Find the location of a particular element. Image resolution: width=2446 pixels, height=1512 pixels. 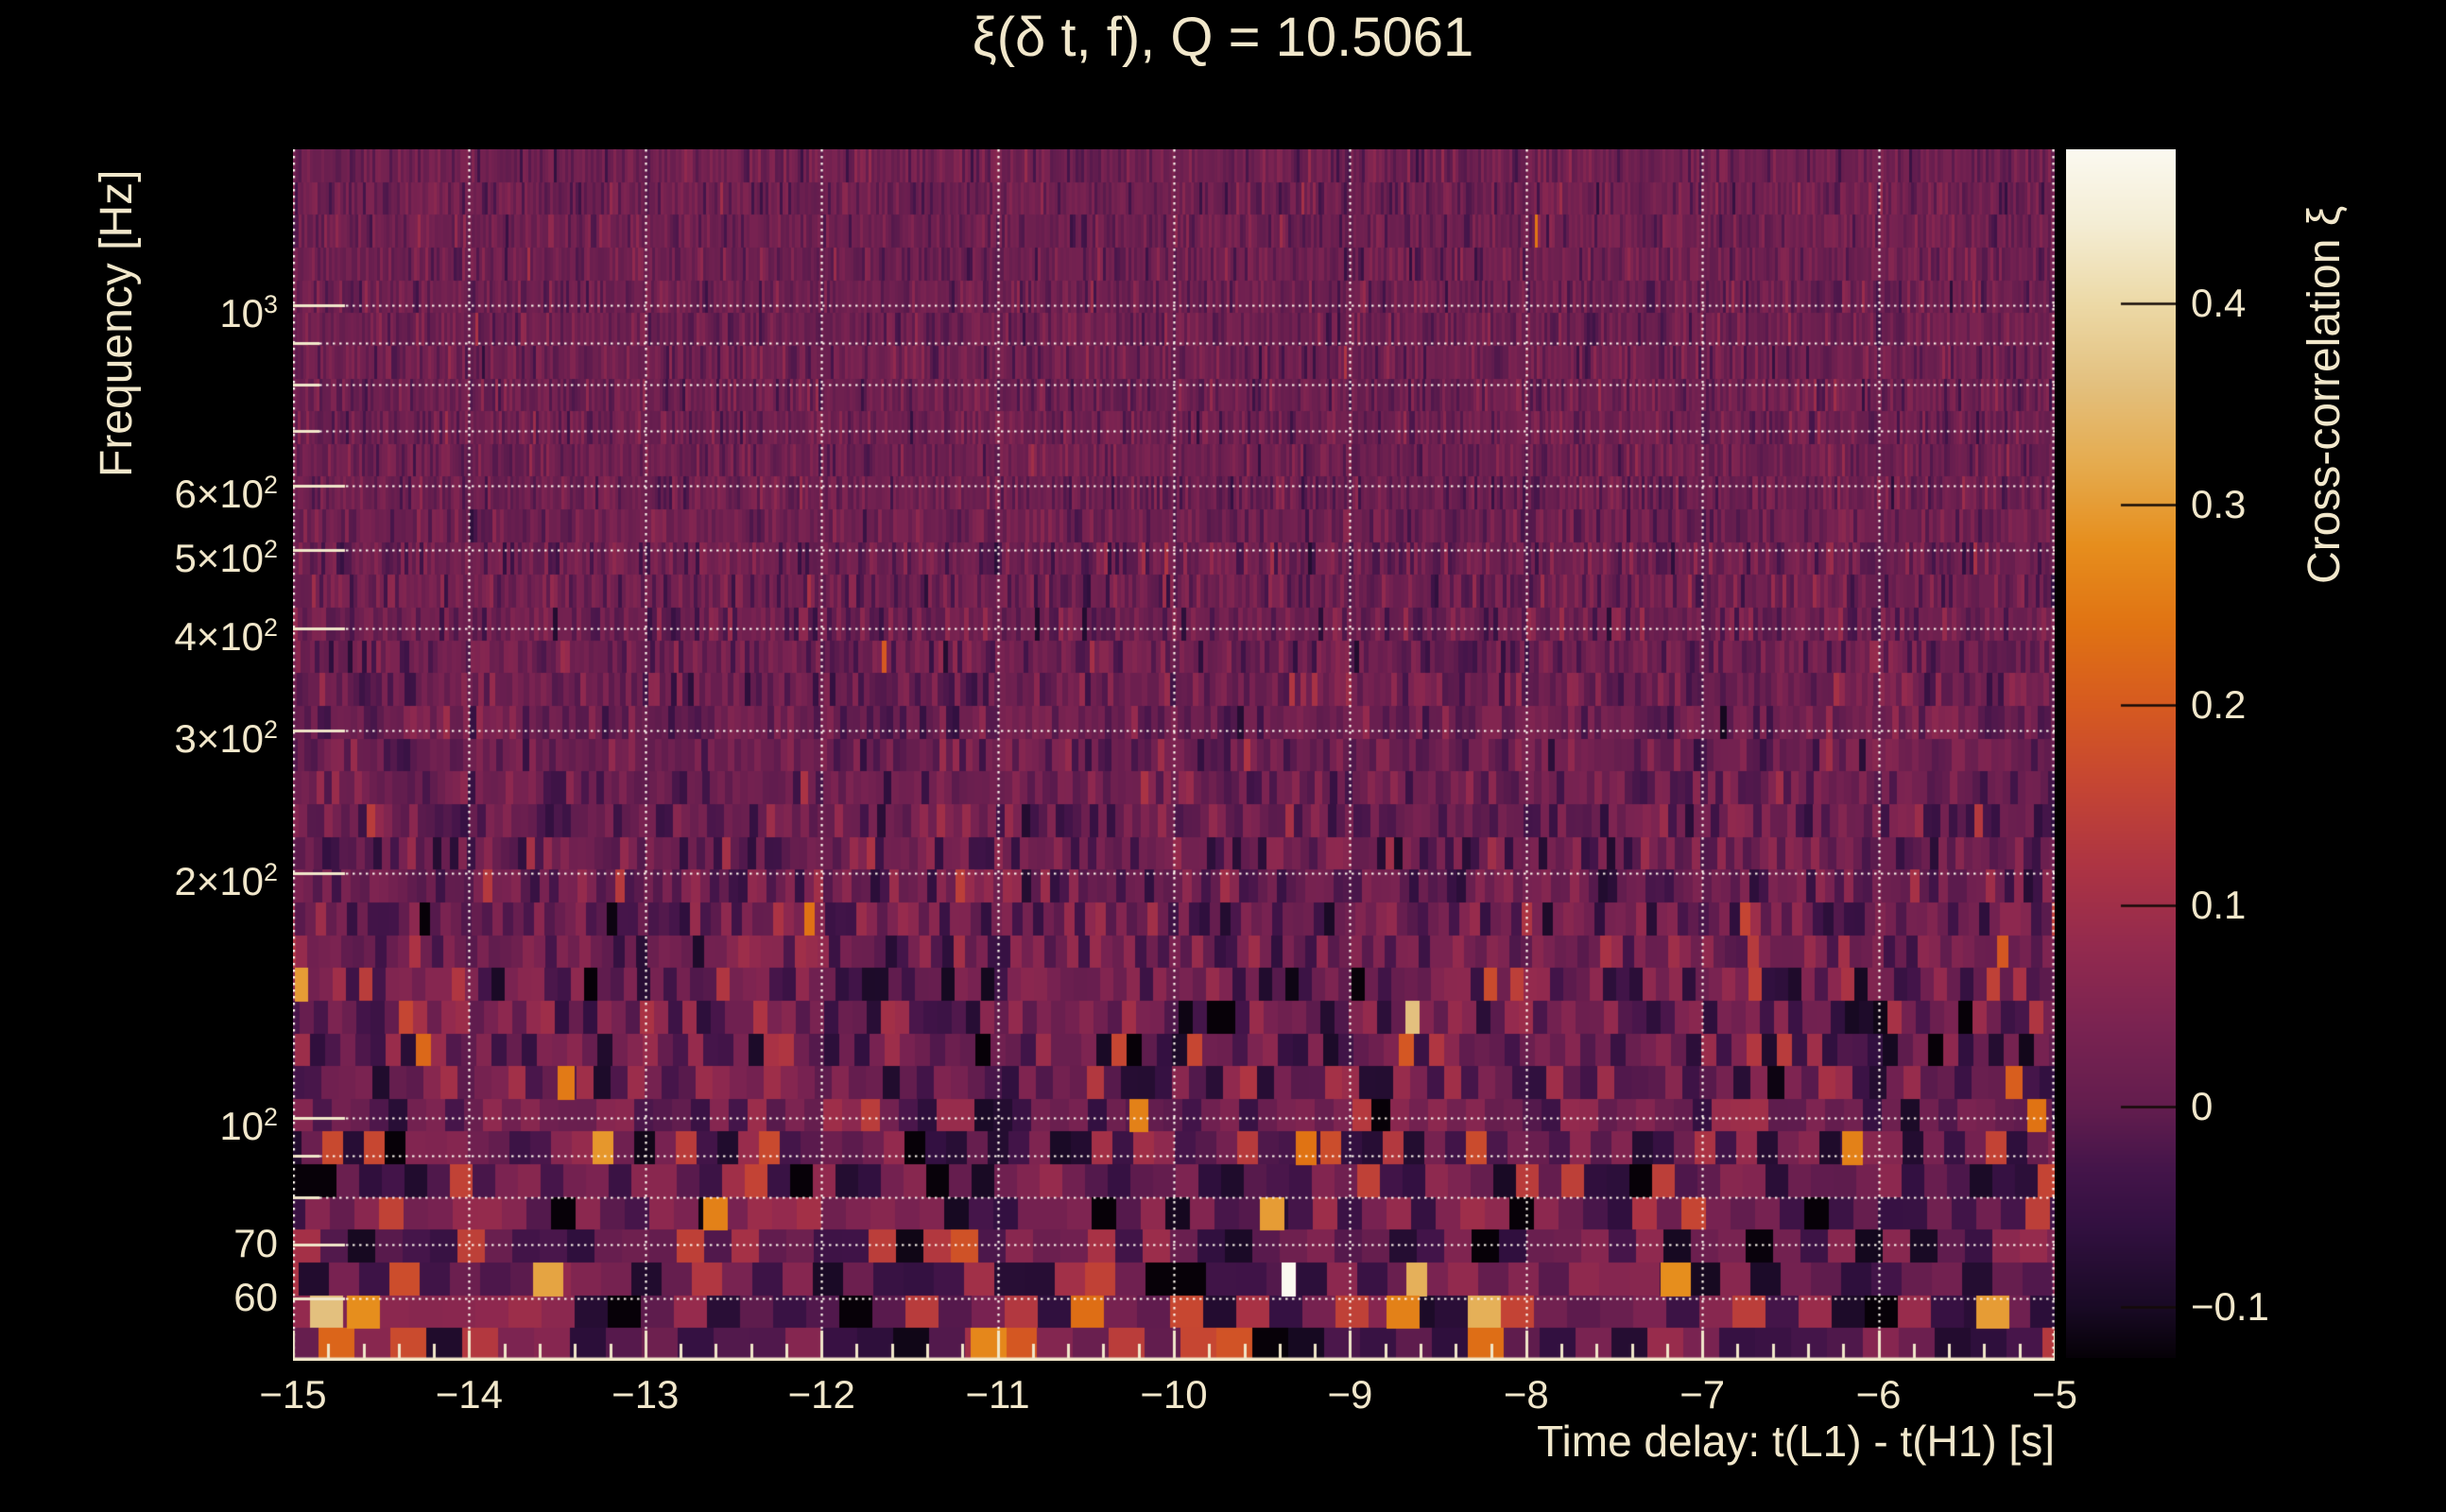

plot-title: ξ(δ t, f), Q = 10.5061 is located at coordinates (1223, 37).